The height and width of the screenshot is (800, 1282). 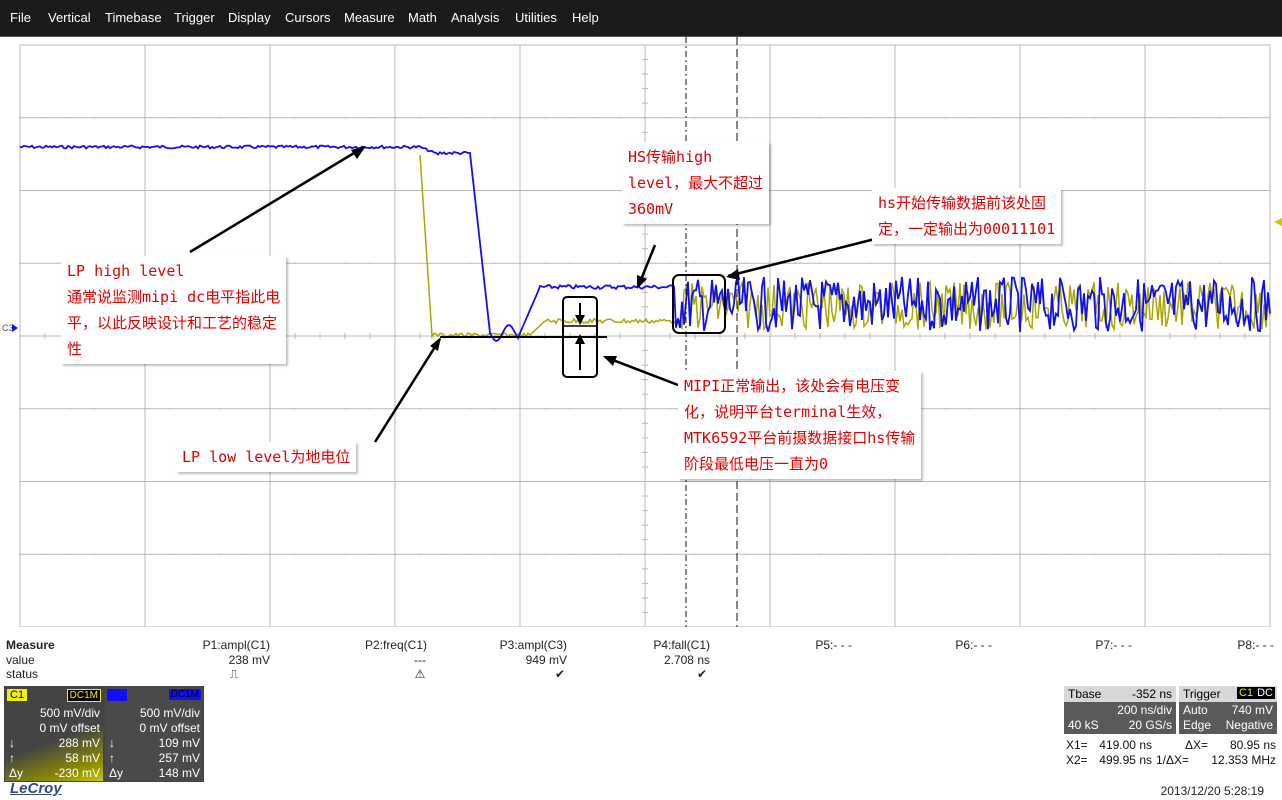 I want to click on trigger-slope: Negative, so click(x=1249, y=725).